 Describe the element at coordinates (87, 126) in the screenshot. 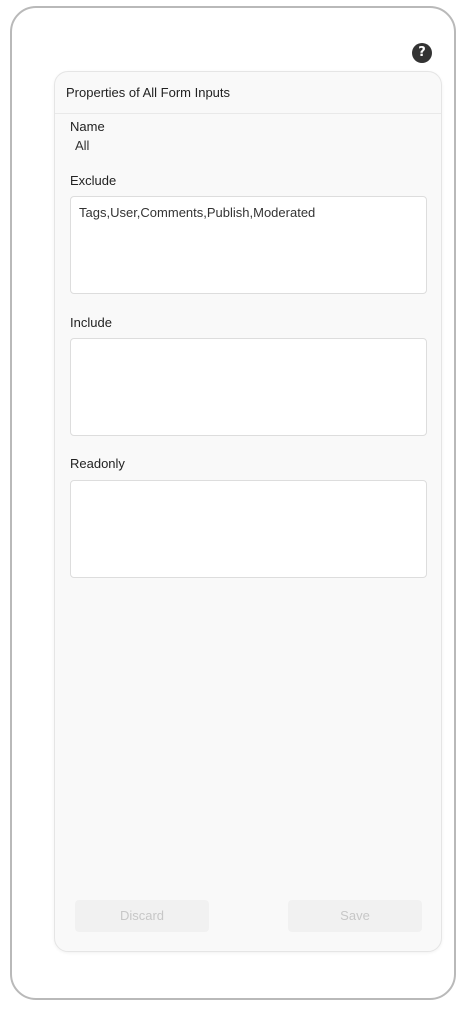

I see `name-label: Name` at that location.